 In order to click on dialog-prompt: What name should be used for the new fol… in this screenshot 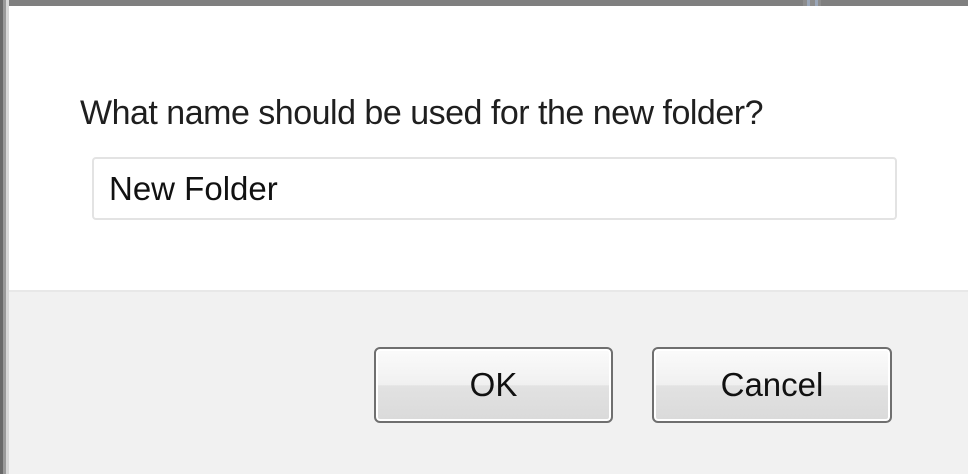, I will do `click(422, 113)`.